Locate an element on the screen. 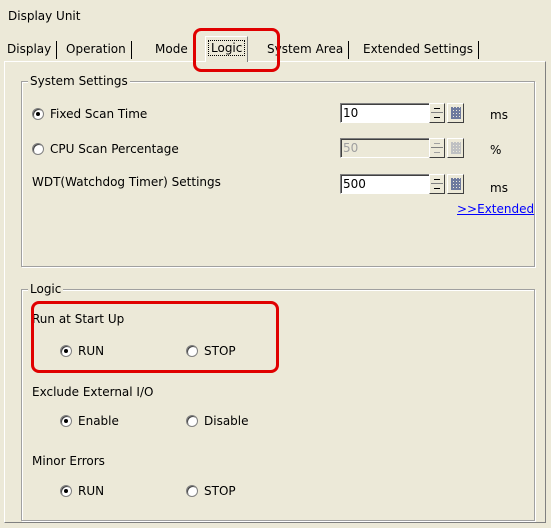 This screenshot has height=528, width=551. tab-logic-label: Logic is located at coordinates (227, 48).